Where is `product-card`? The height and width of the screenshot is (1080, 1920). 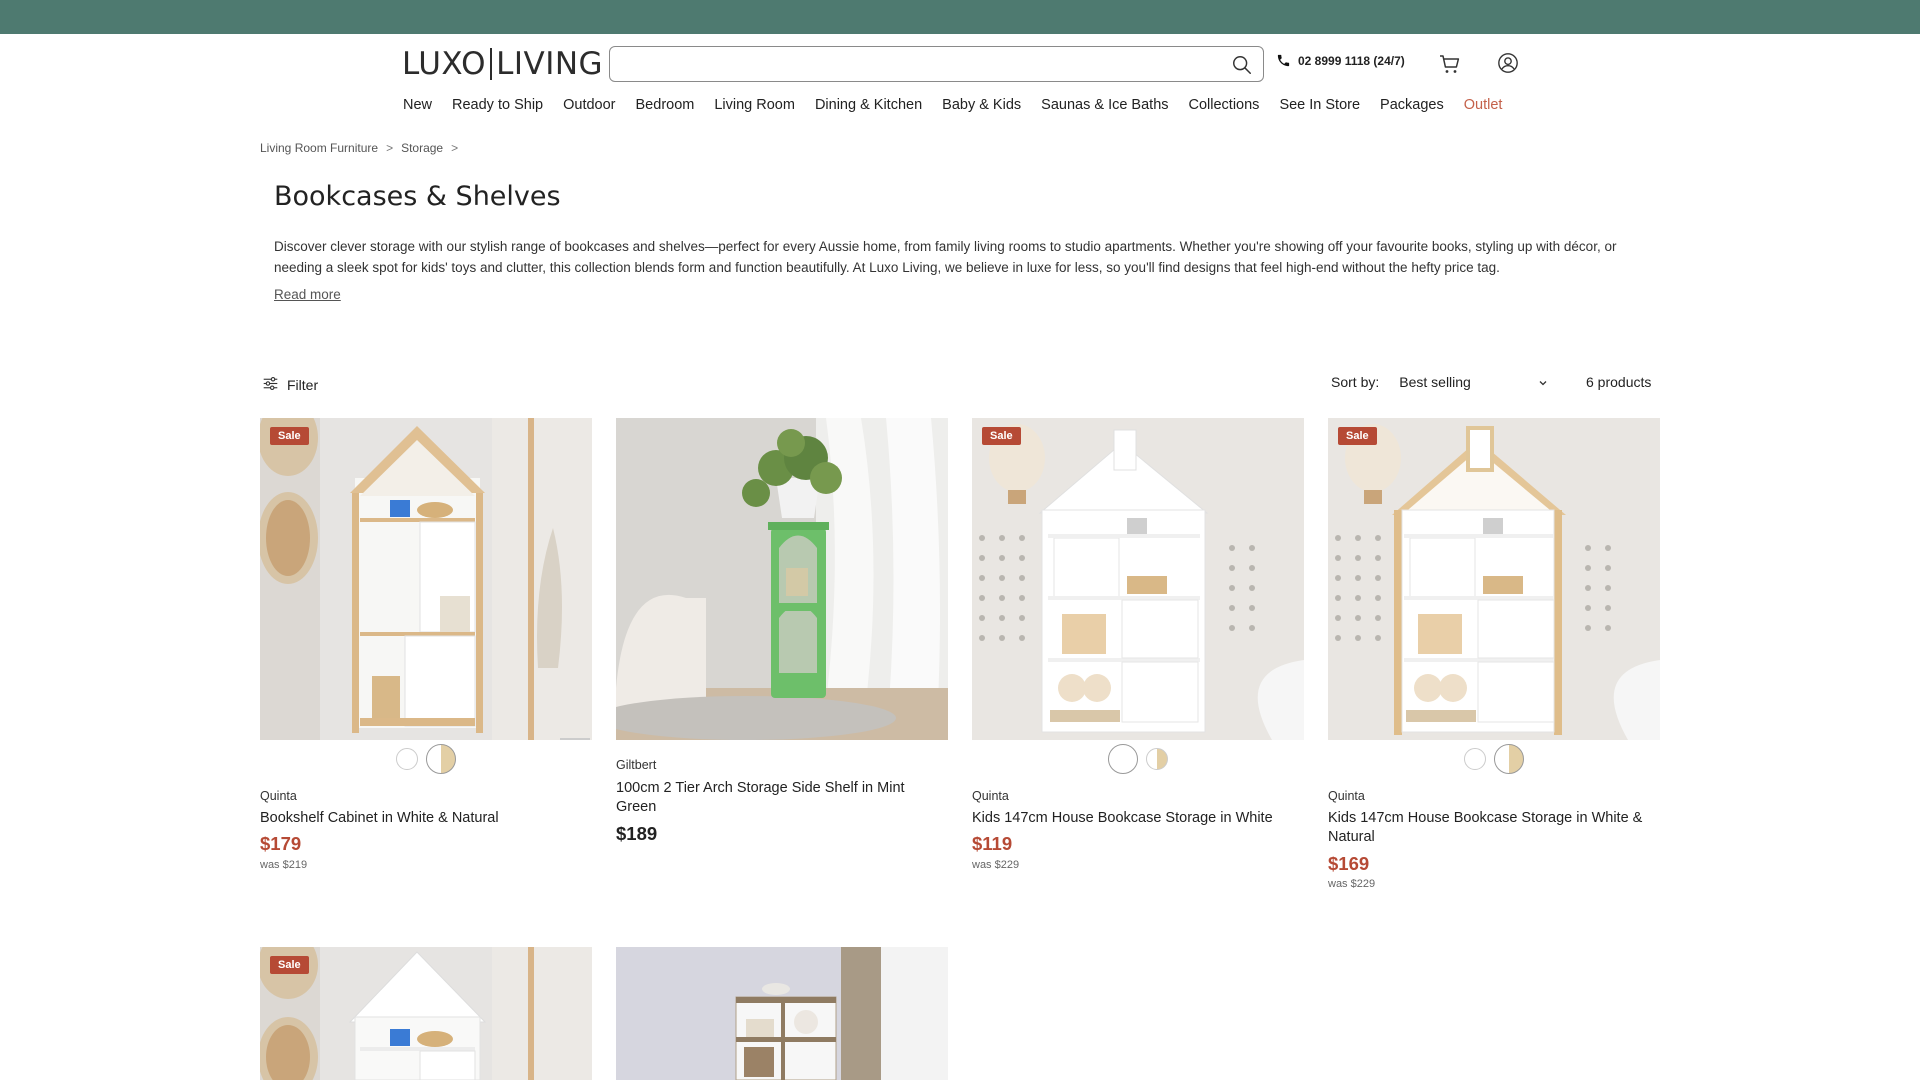 product-card is located at coordinates (782, 1013).